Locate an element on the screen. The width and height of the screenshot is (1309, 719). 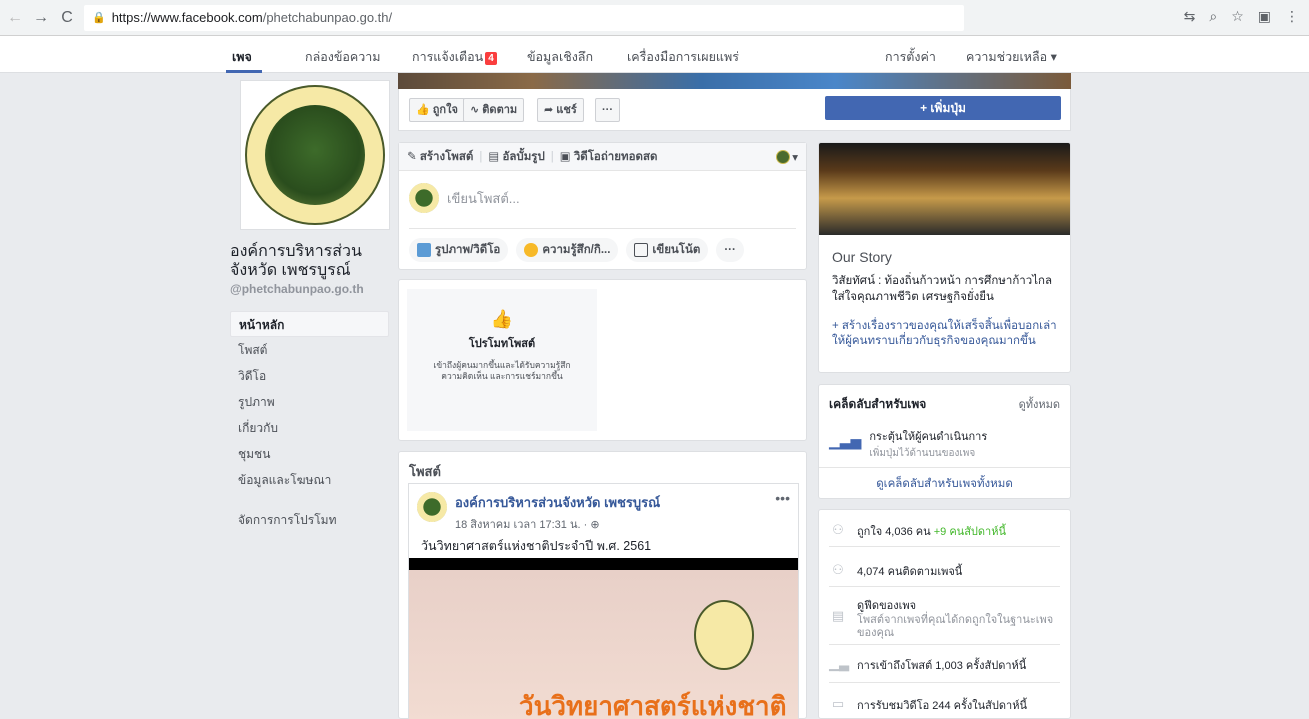
logo-emblem is located at coordinates (315, 155).